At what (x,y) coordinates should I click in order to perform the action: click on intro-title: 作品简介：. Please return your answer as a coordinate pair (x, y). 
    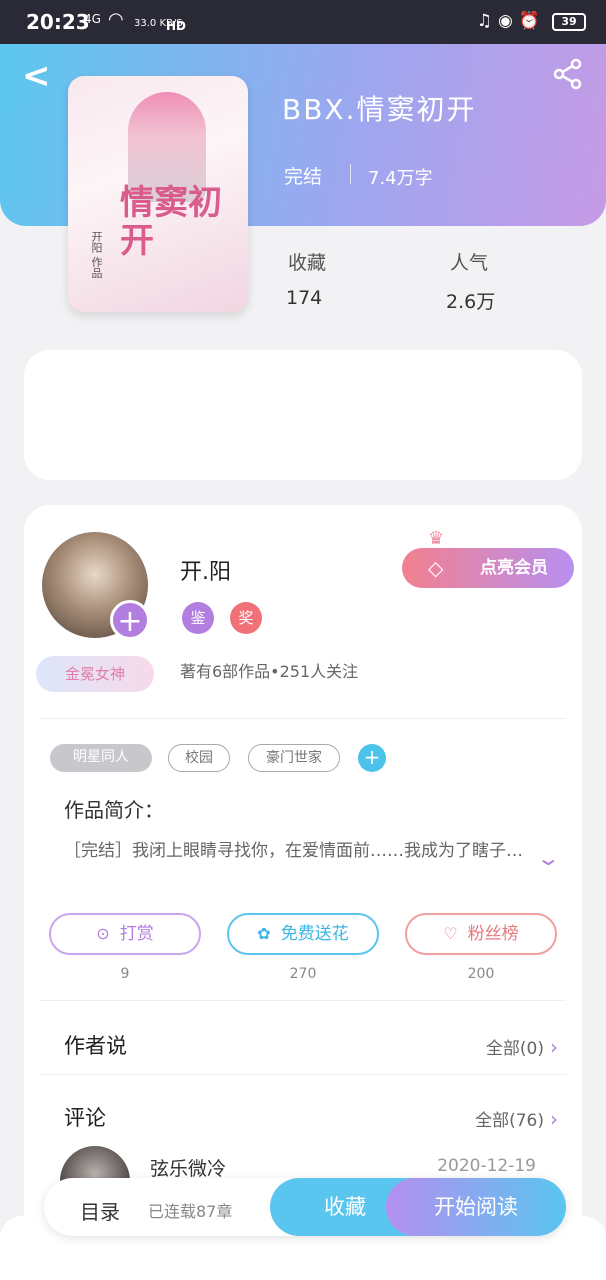
    Looking at the image, I should click on (114, 810).